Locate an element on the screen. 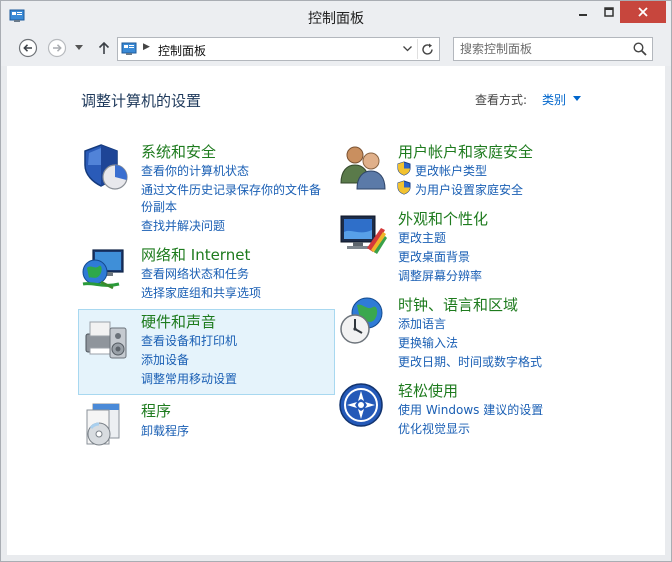 The height and width of the screenshot is (562, 672). link-change-theme: 更改主题 is located at coordinates (422, 237).